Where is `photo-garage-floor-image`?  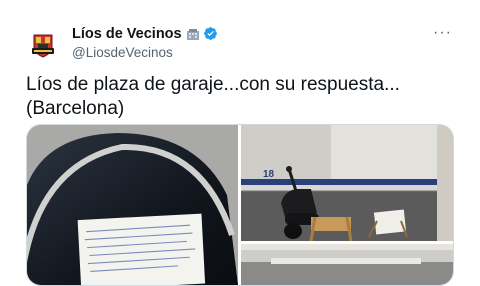 photo-garage-floor-image is located at coordinates (347, 264).